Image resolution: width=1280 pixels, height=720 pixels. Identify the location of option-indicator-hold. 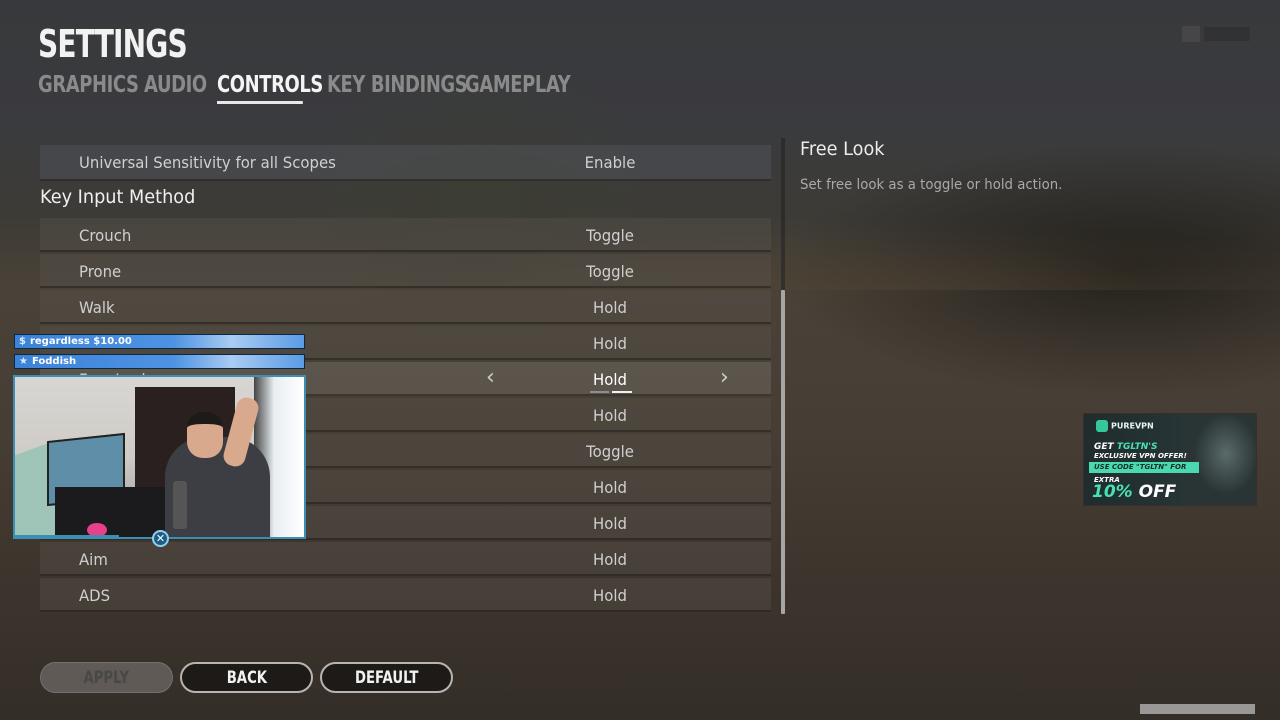
(622, 392).